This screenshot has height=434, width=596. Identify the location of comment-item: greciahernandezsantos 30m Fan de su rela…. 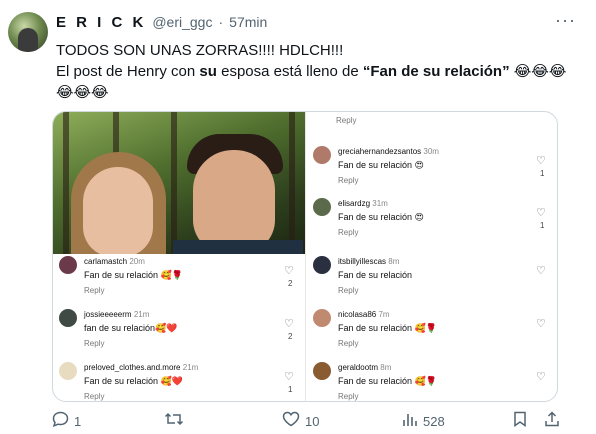
(432, 173).